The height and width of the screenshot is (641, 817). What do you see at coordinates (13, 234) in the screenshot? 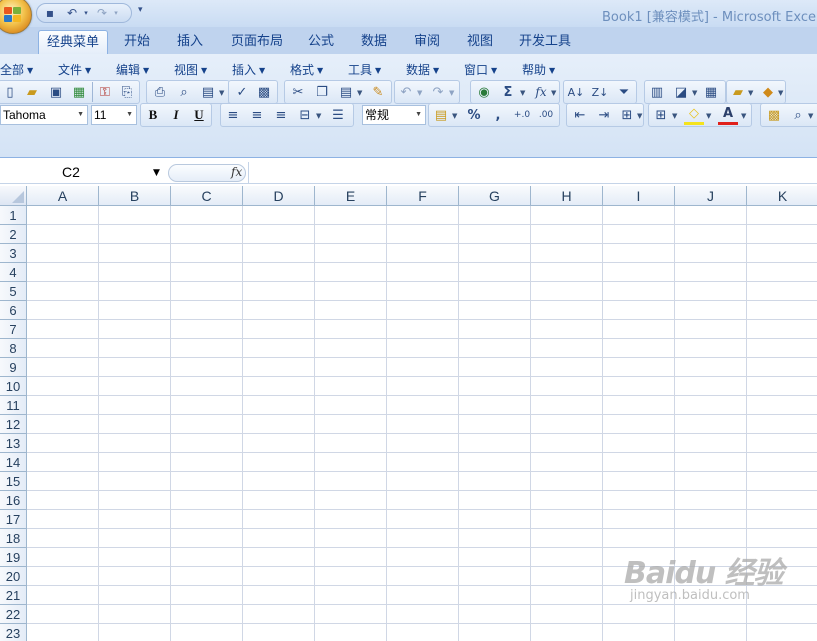
I see `row-header-2: 2` at bounding box center [13, 234].